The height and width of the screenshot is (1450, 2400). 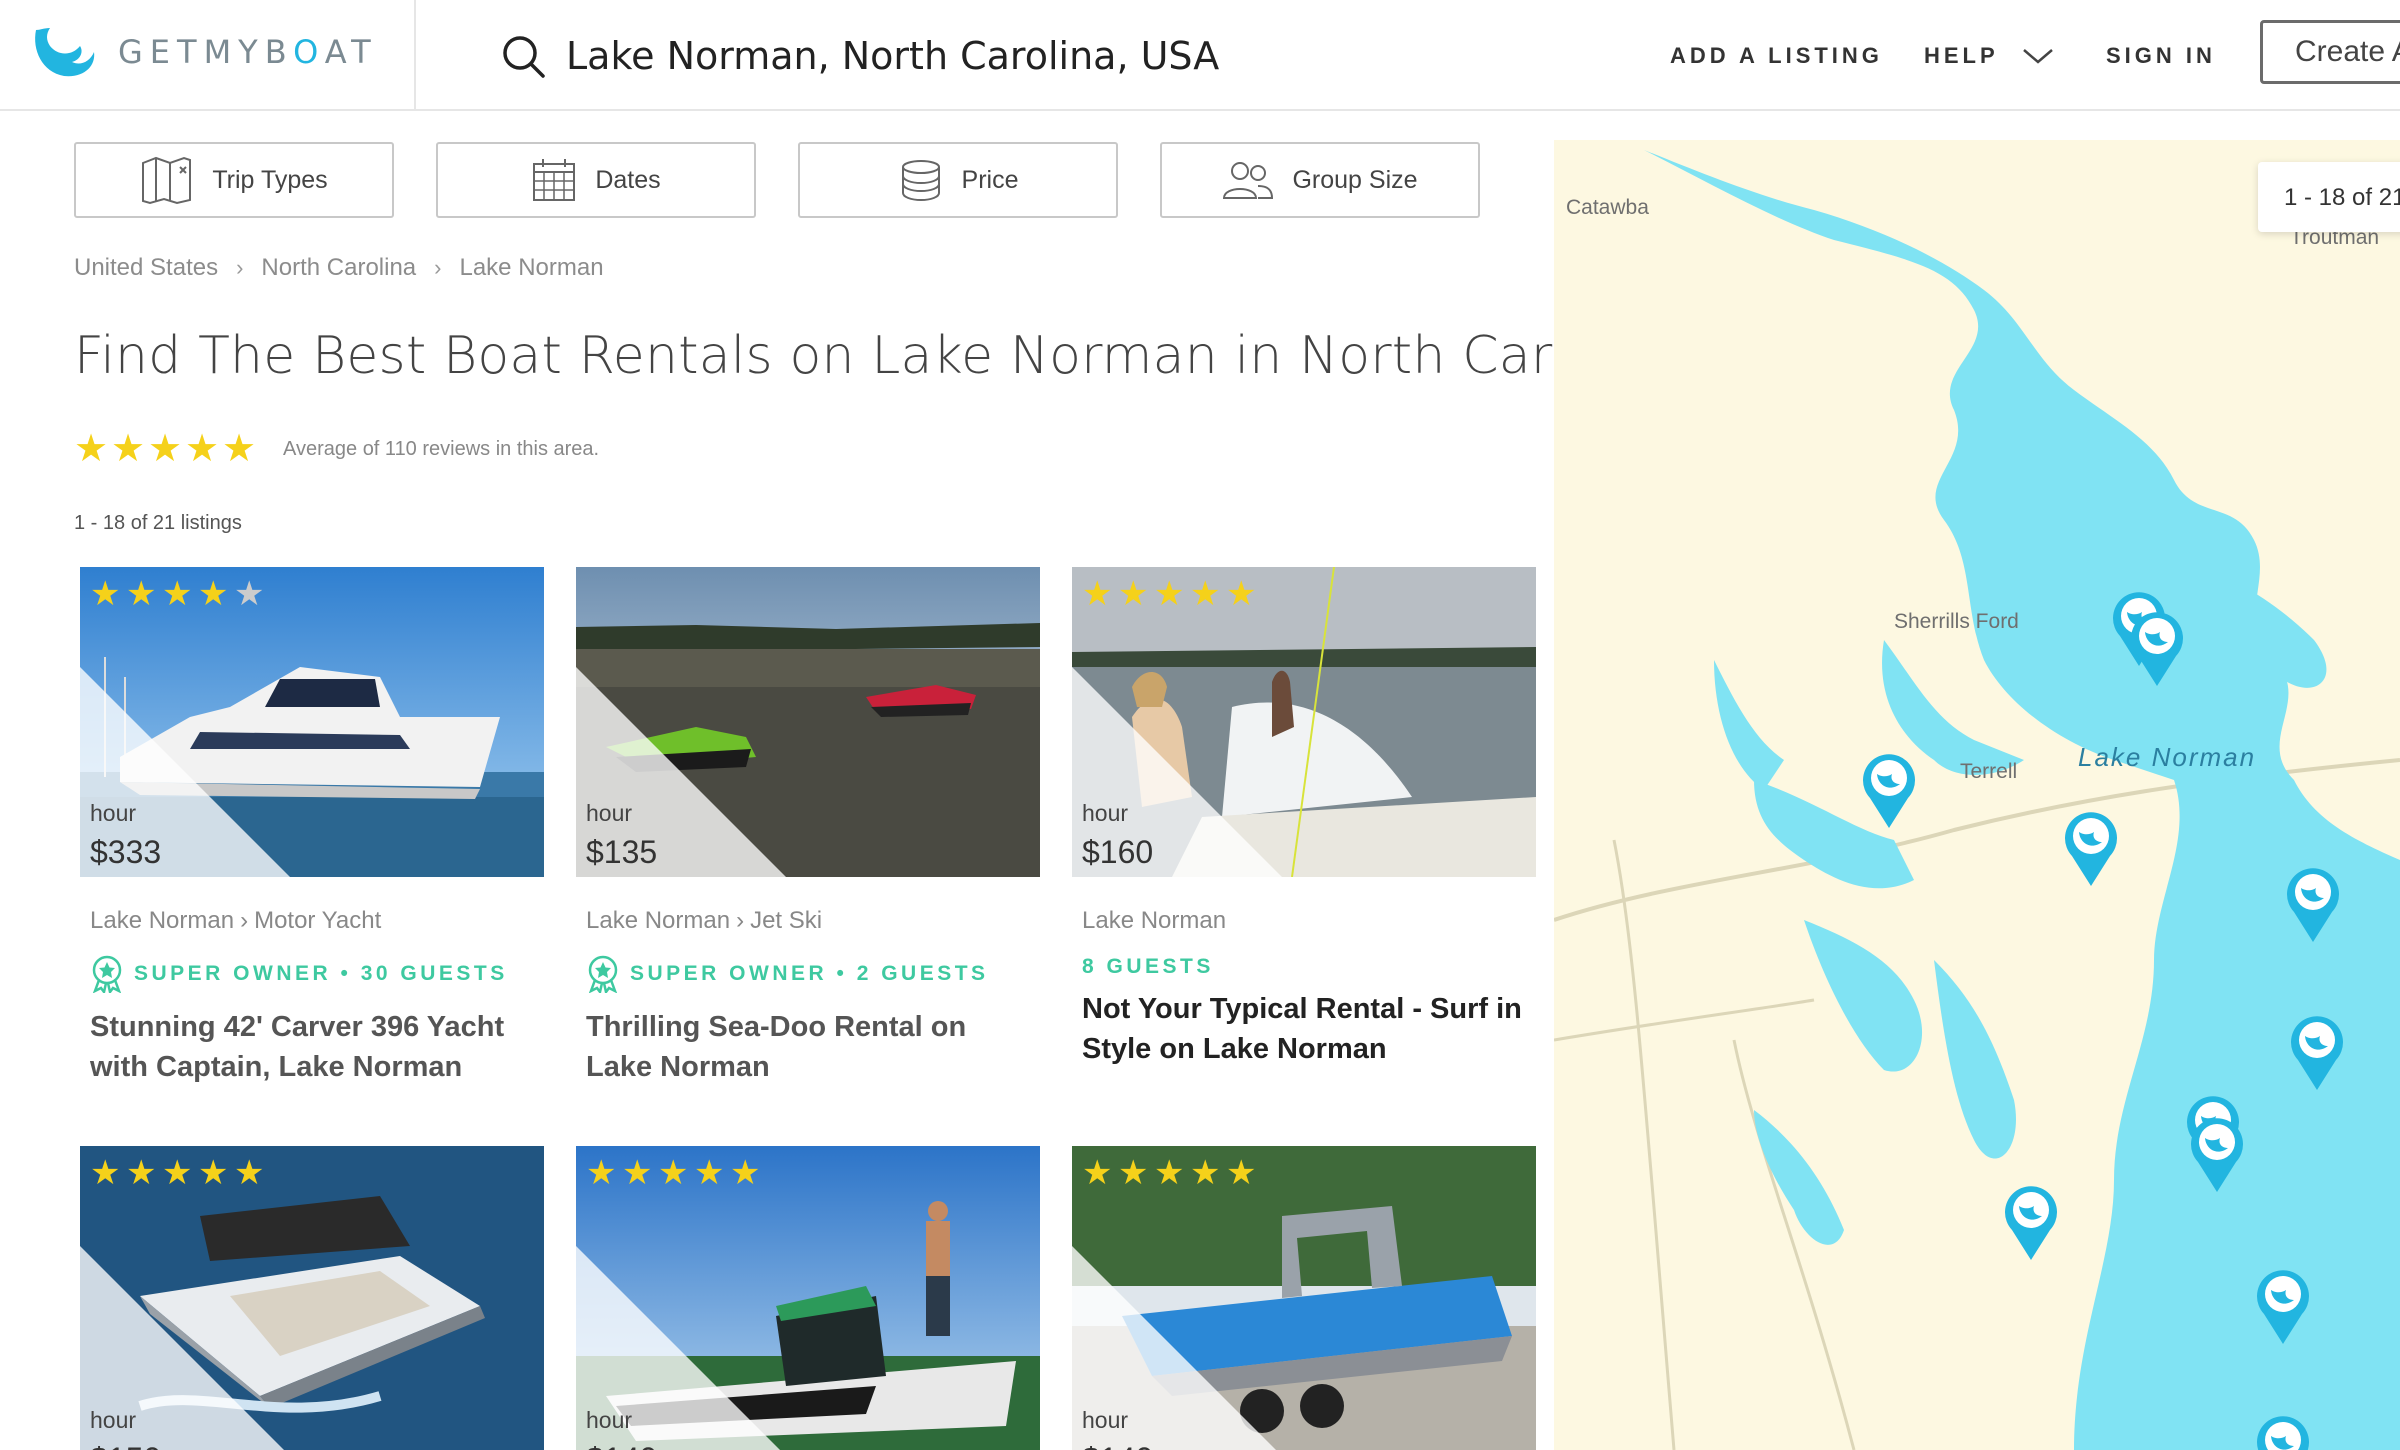 I want to click on dates-filter: Dates, so click(x=596, y=180).